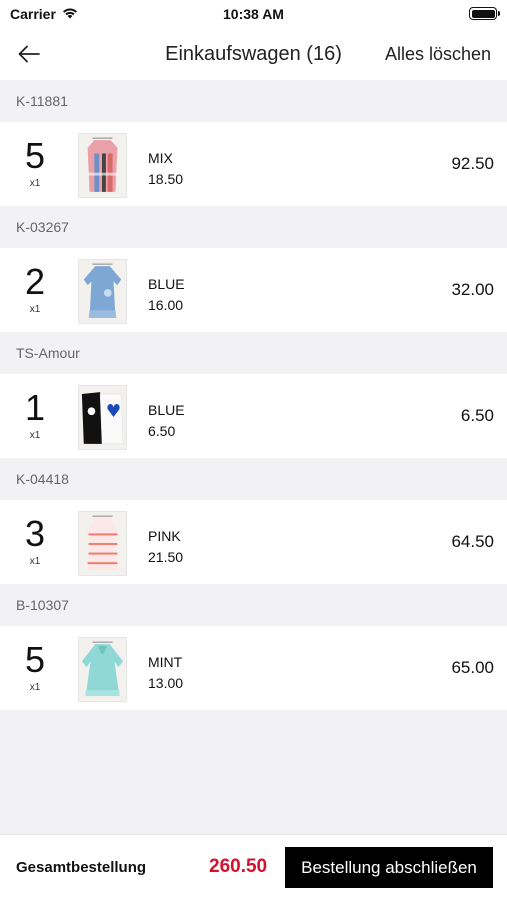 This screenshot has width=507, height=900. Describe the element at coordinates (253, 605) in the screenshot. I see `sku-header: B-10307` at that location.